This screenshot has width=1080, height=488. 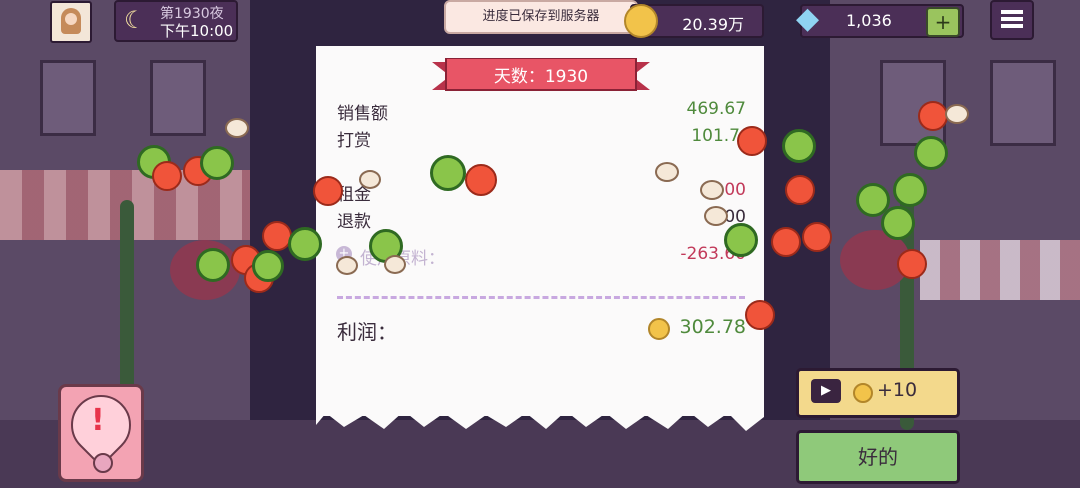 I want to click on hamburger-icon, so click(x=1012, y=12).